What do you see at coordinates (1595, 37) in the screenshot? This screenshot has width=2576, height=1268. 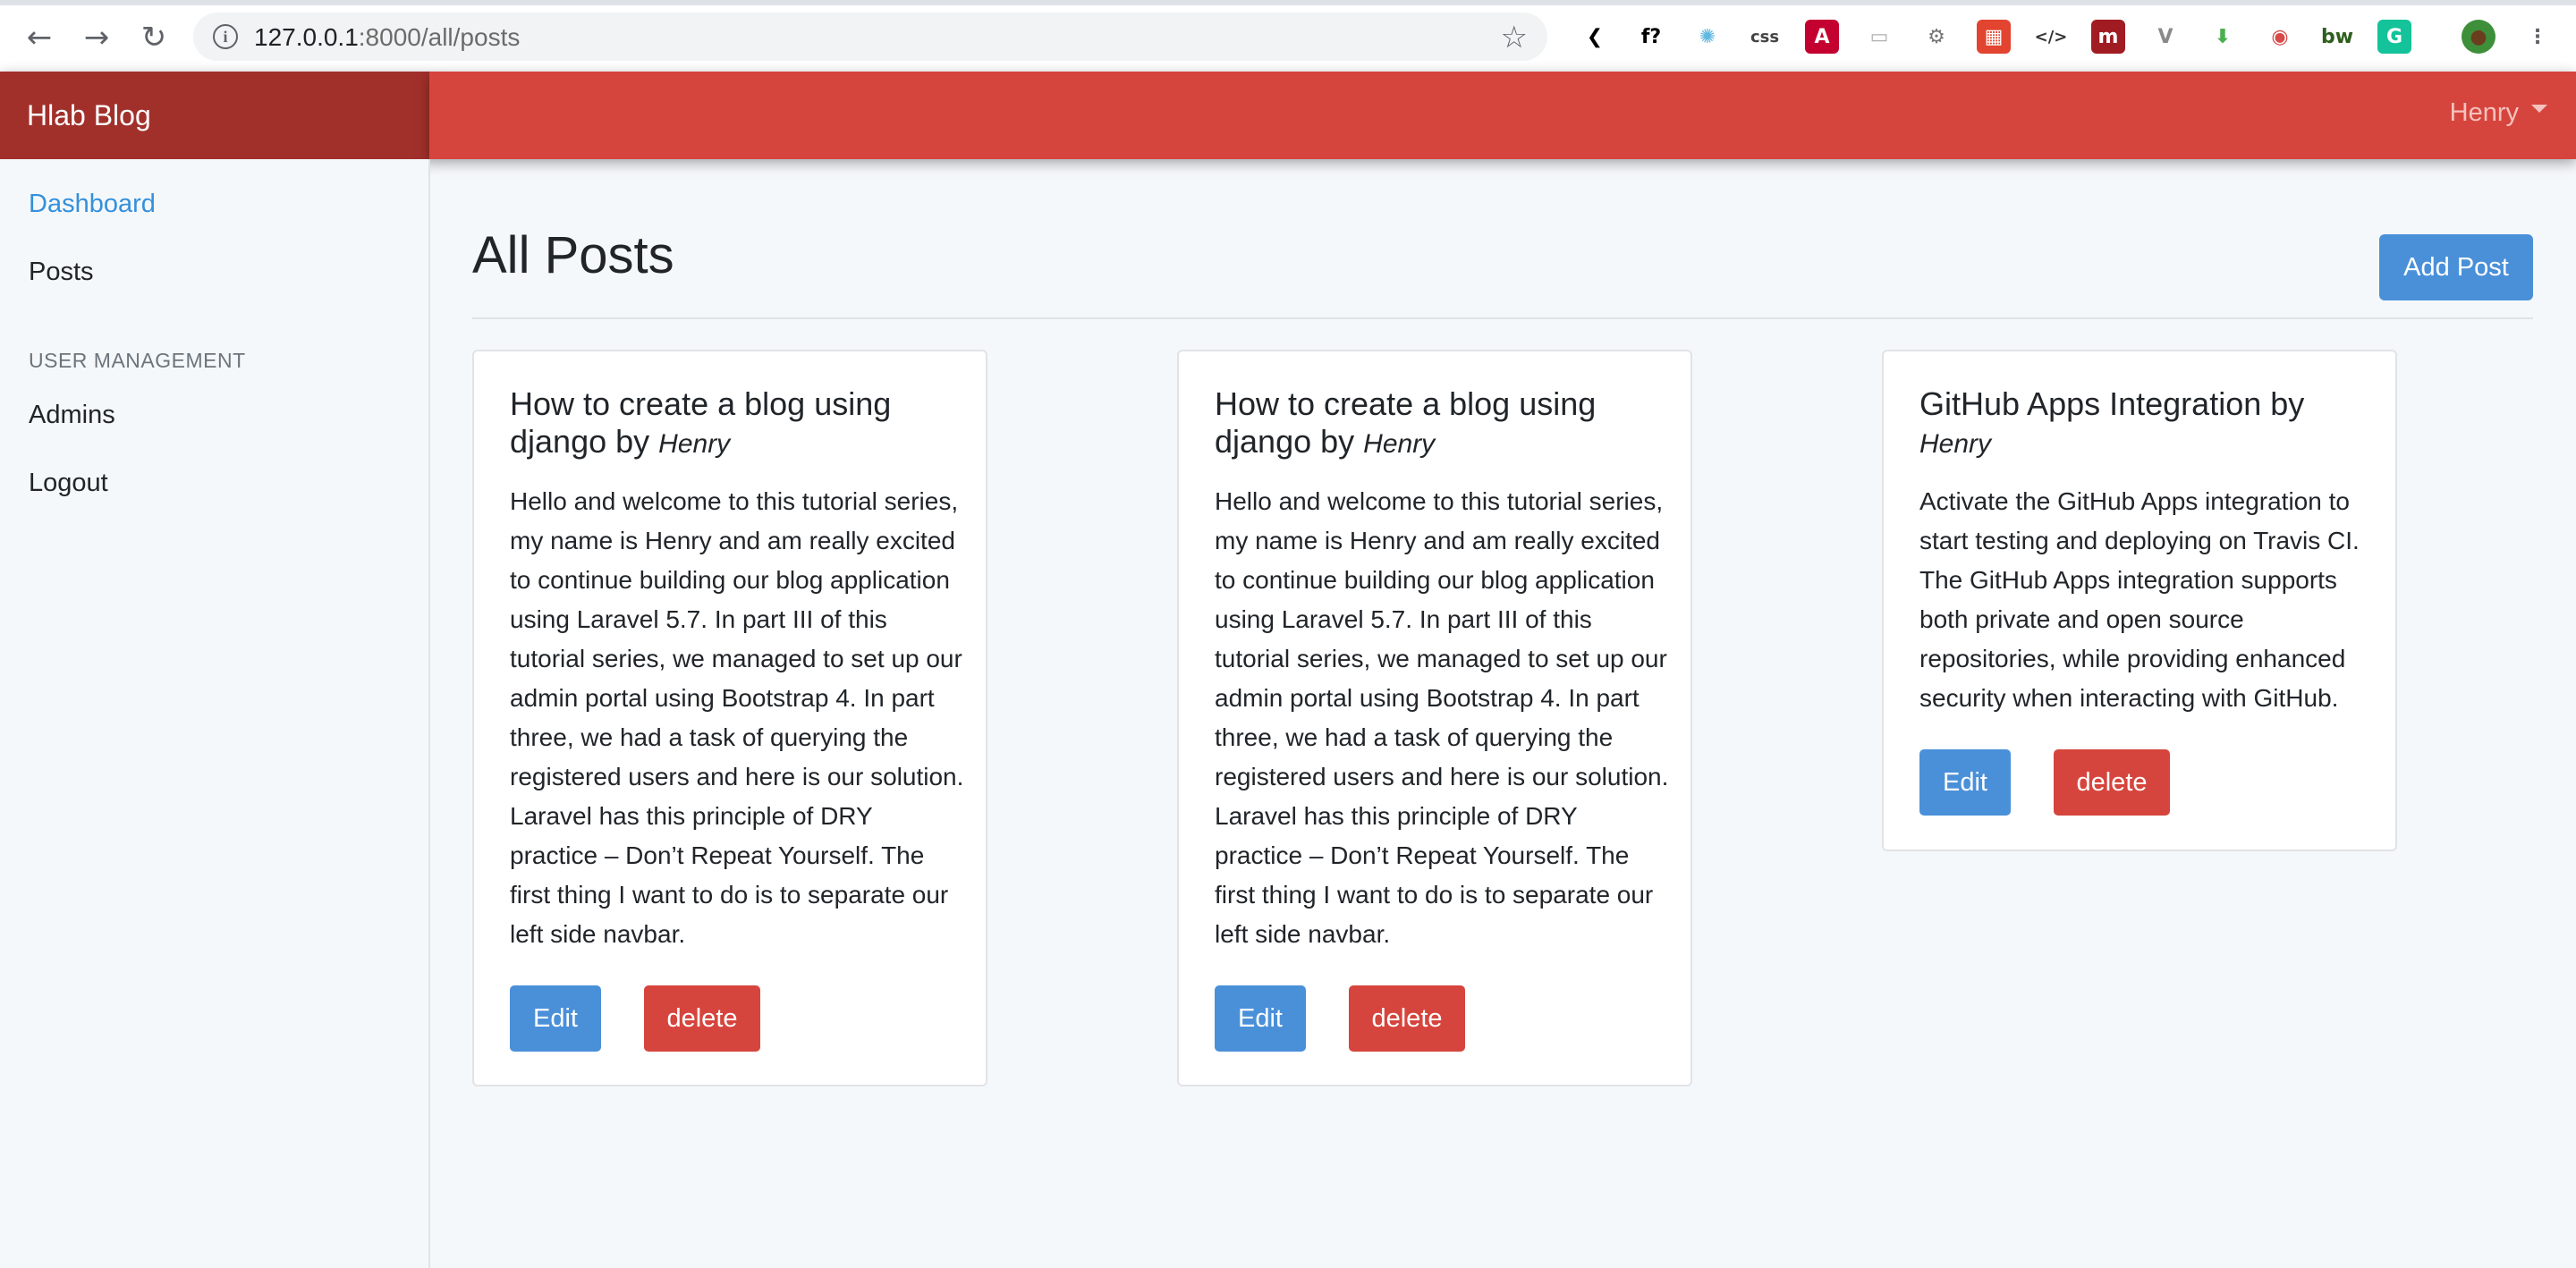 I see `bracket-icon: ❮` at bounding box center [1595, 37].